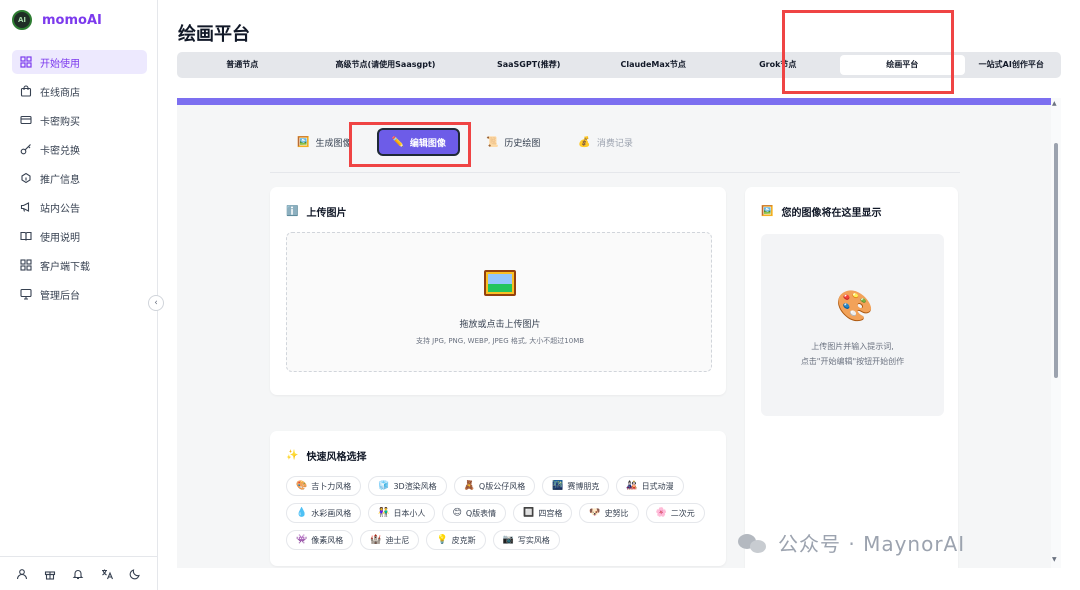 The width and height of the screenshot is (1080, 590). Describe the element at coordinates (242, 65) in the screenshot. I see `tab-normal-node: 普通节点` at that location.